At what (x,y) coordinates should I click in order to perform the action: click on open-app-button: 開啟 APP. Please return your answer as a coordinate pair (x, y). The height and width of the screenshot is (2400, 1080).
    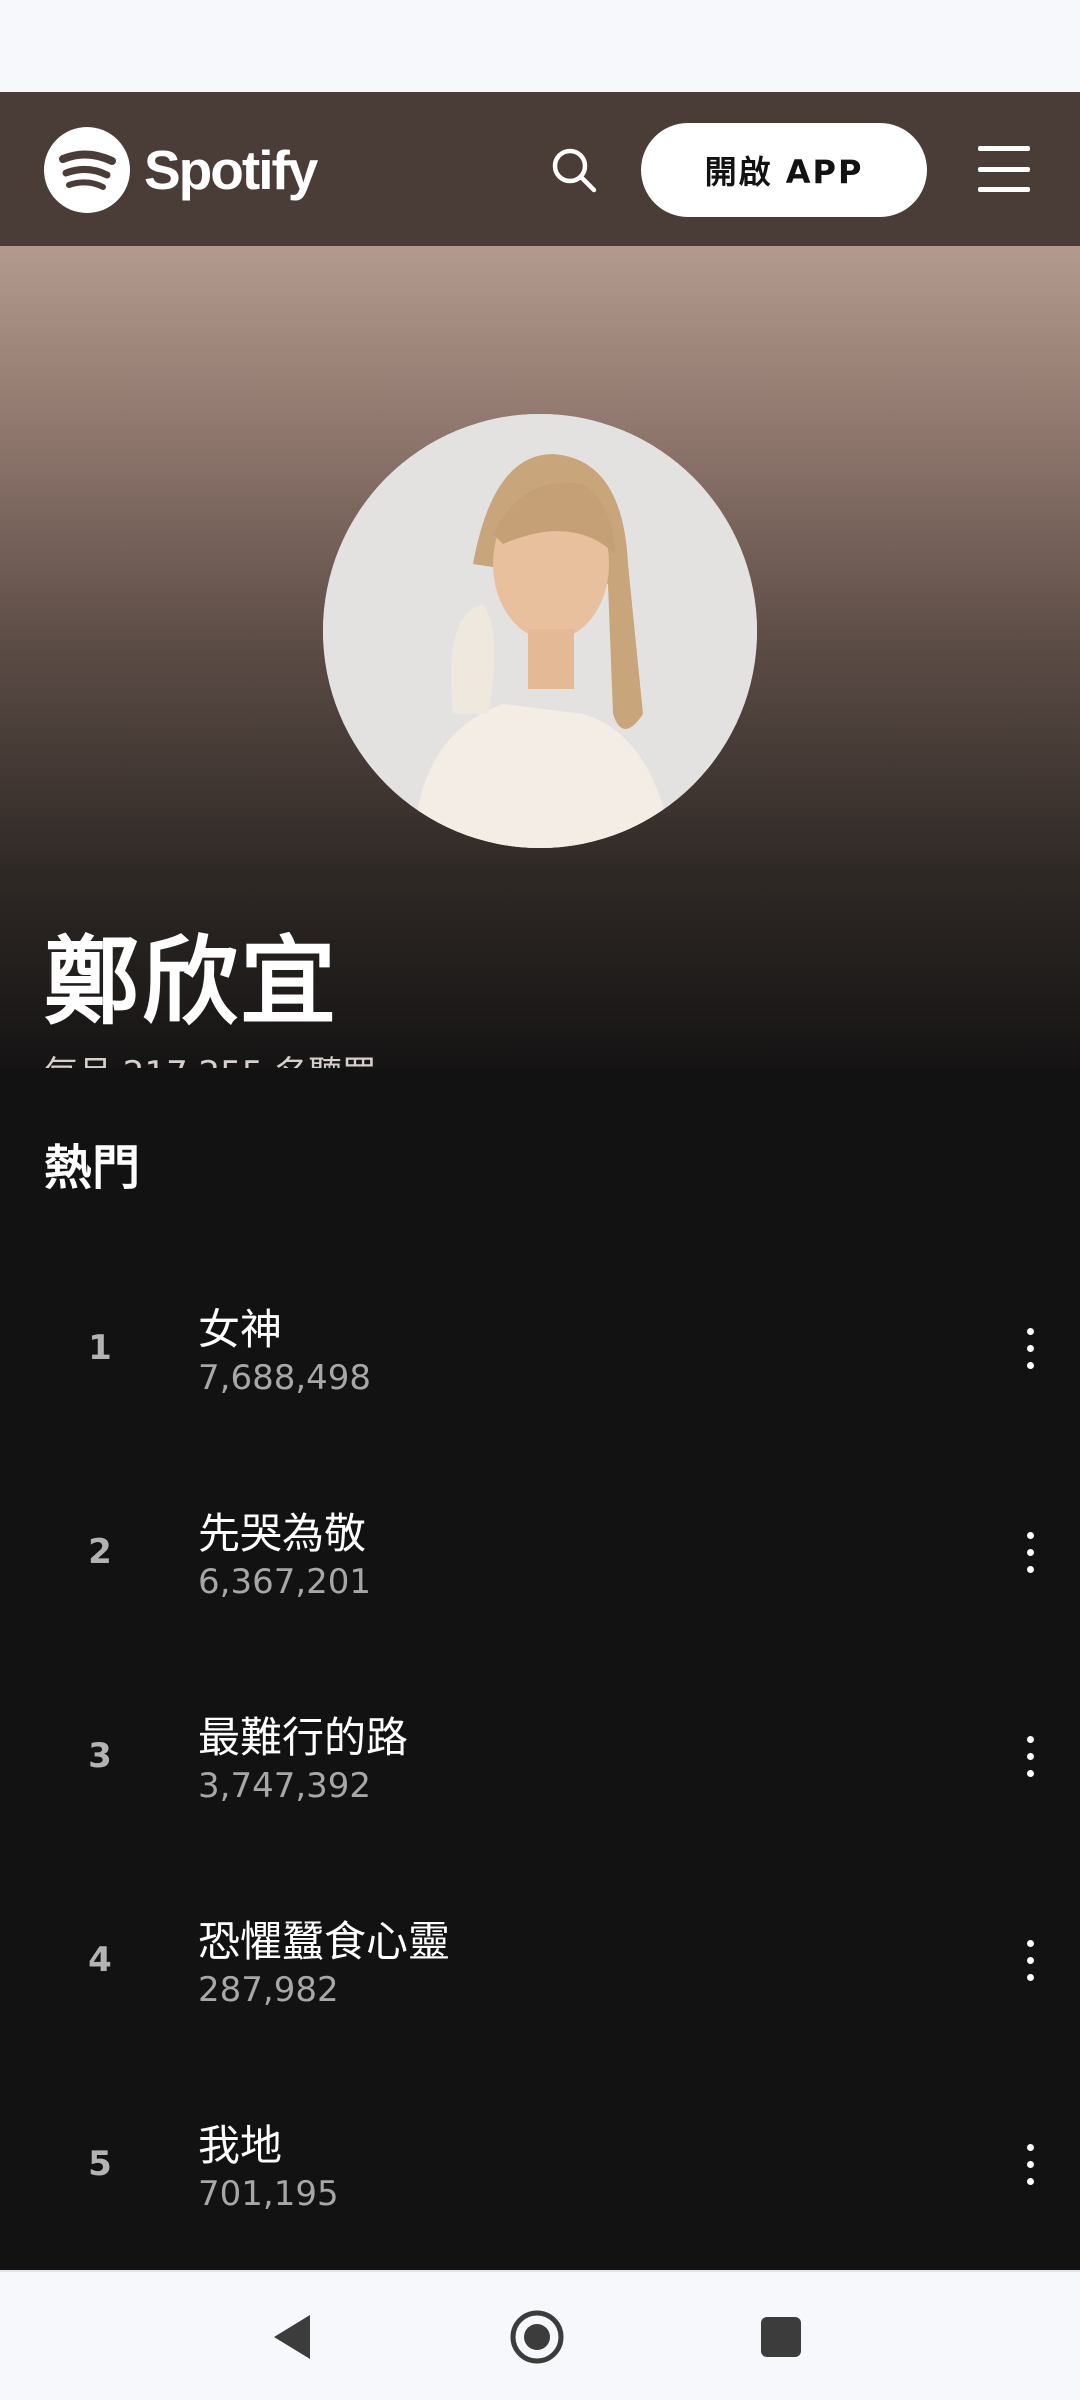
    Looking at the image, I should click on (784, 170).